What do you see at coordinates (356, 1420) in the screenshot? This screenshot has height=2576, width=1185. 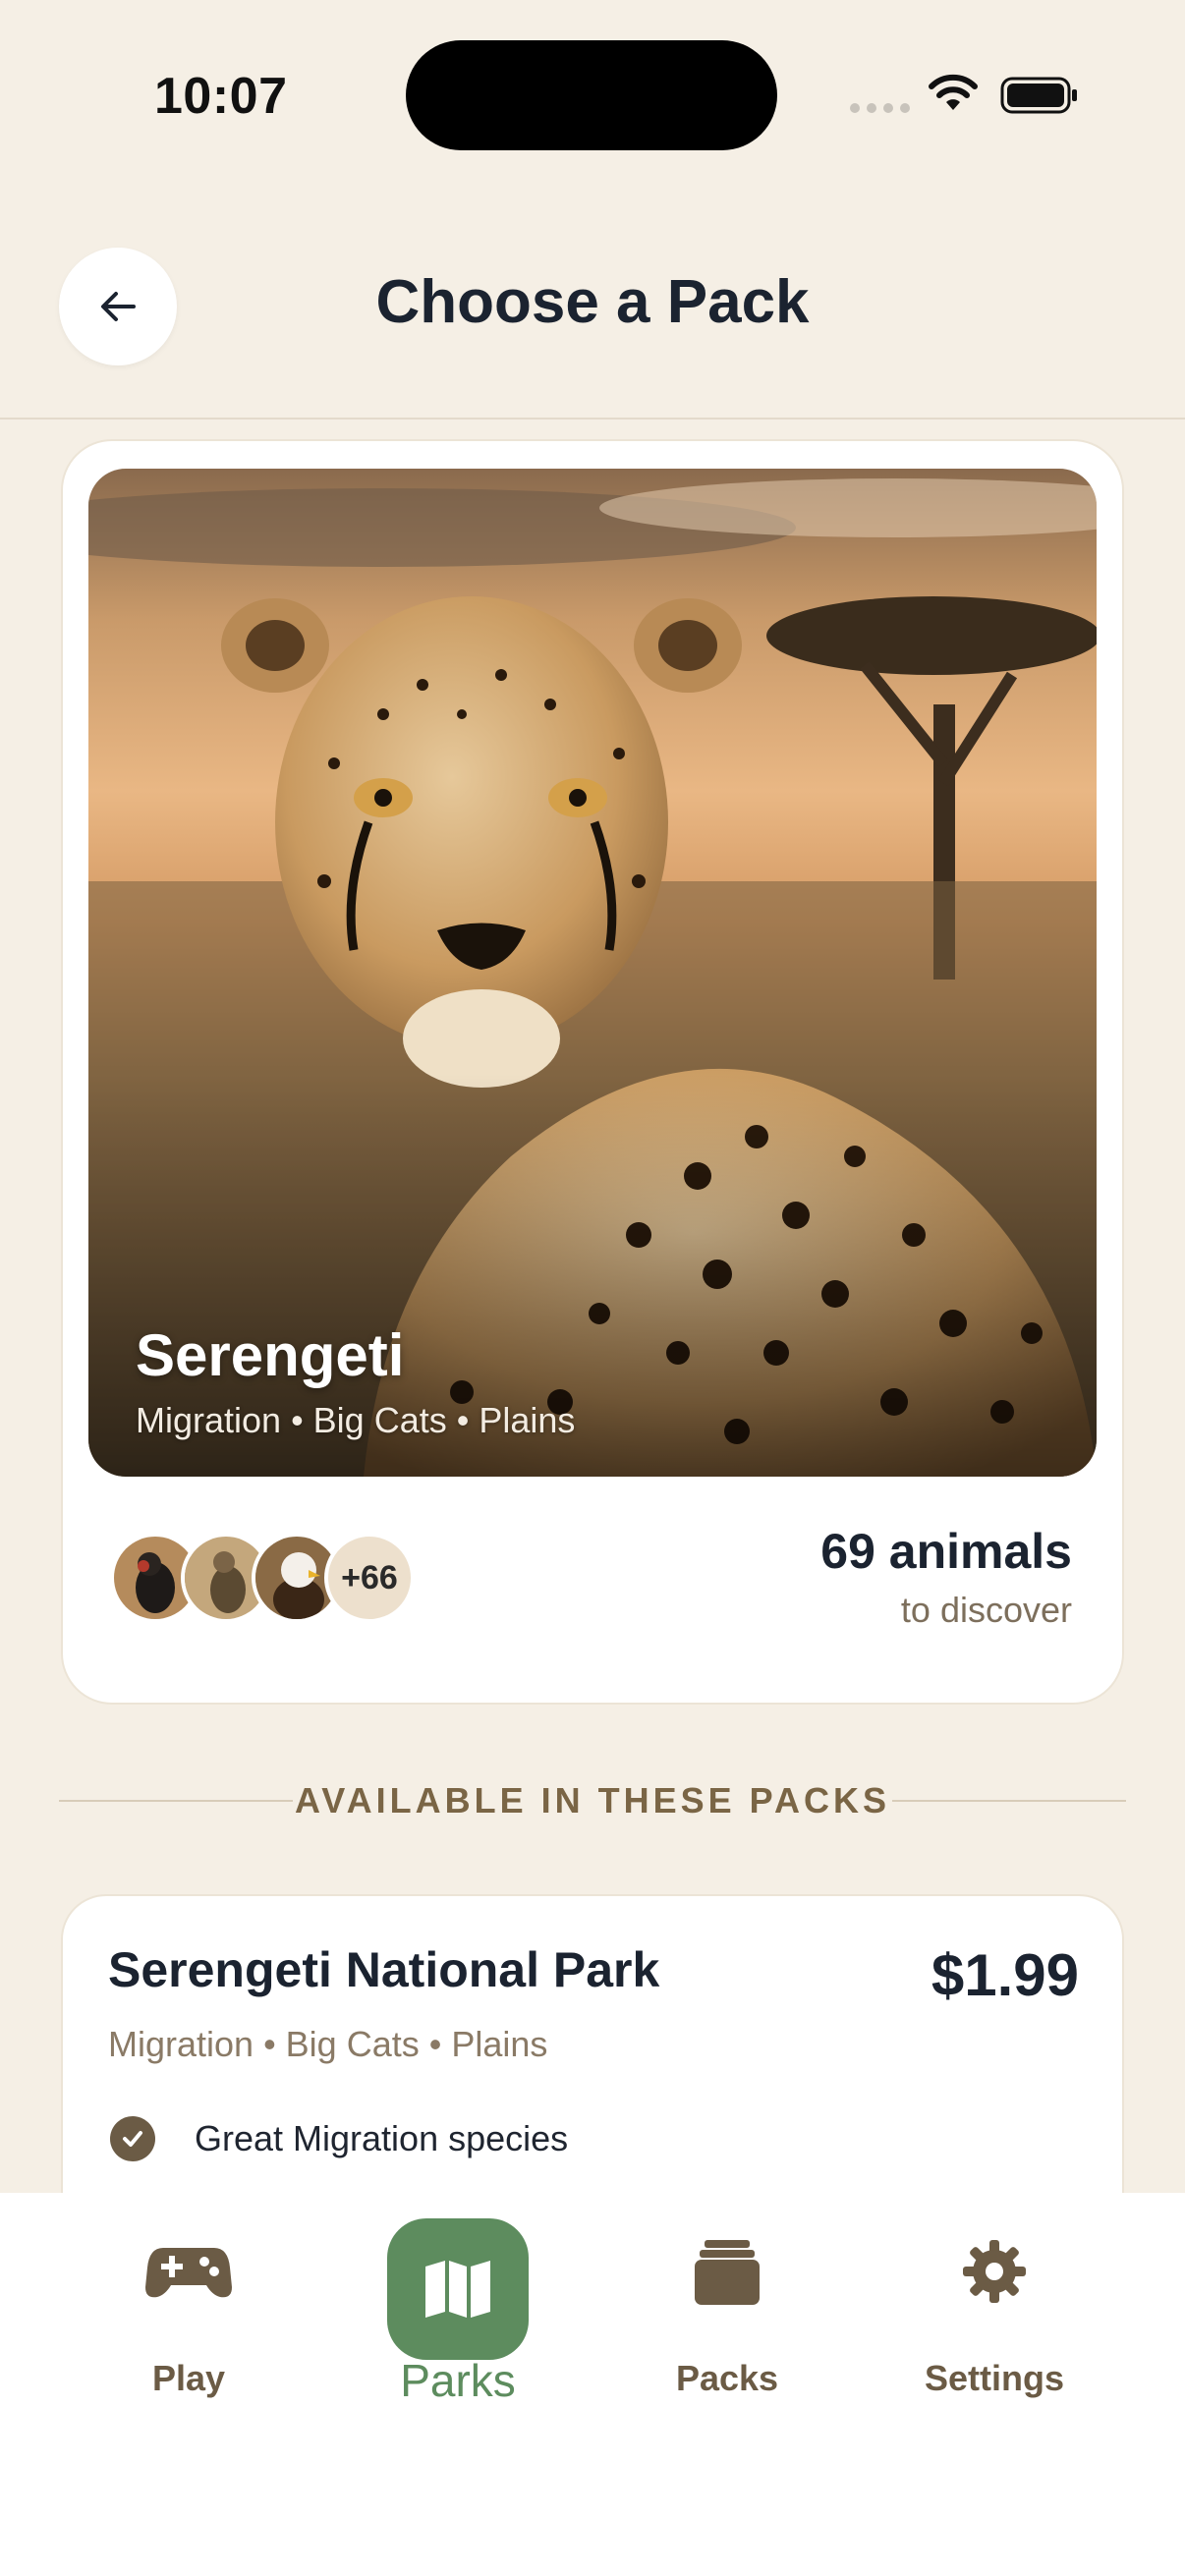 I see `featured-park-tags: Migration • Big Cats • Plains` at bounding box center [356, 1420].